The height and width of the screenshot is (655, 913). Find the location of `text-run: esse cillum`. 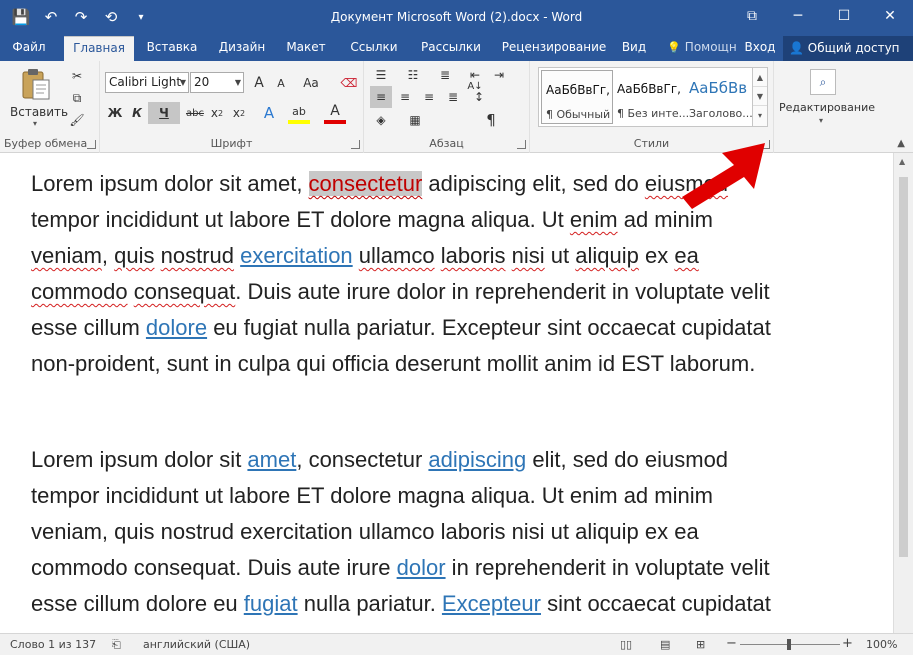

text-run: esse cillum is located at coordinates (88, 327).